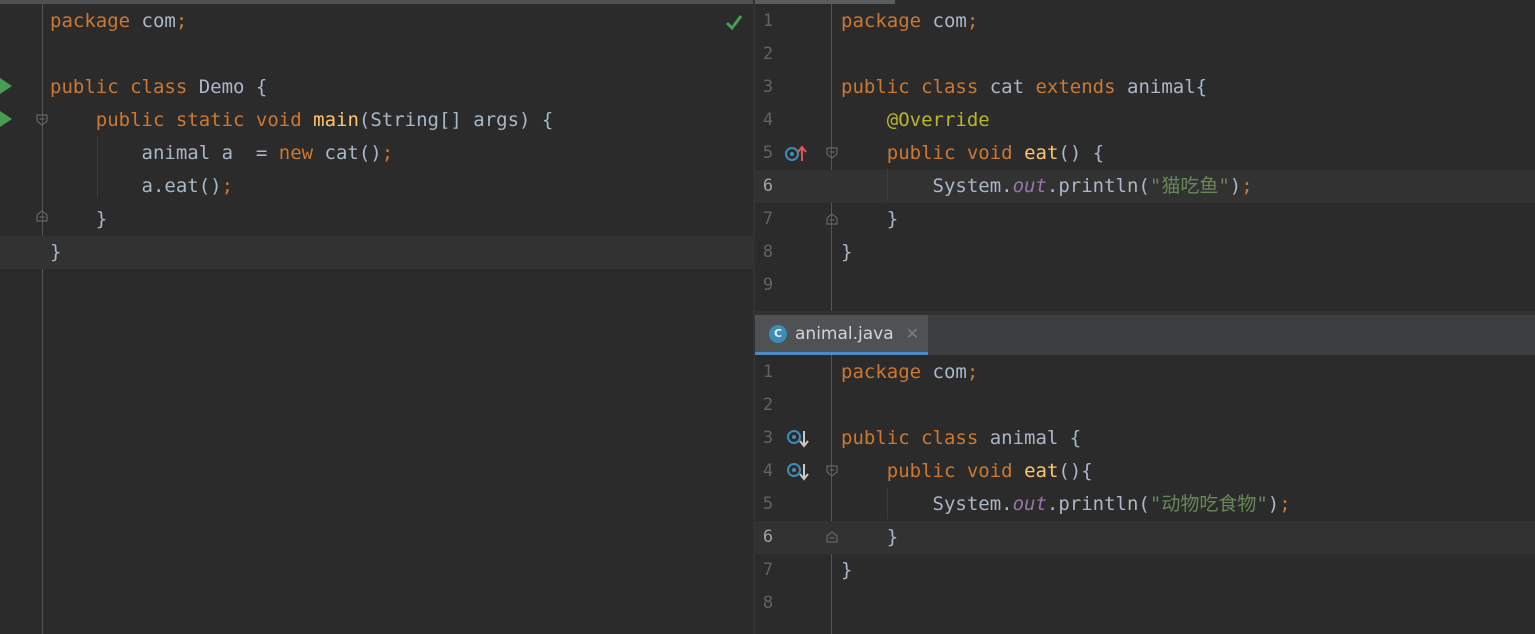 Image resolution: width=1535 pixels, height=634 pixels. I want to click on code-token: new, so click(296, 153).